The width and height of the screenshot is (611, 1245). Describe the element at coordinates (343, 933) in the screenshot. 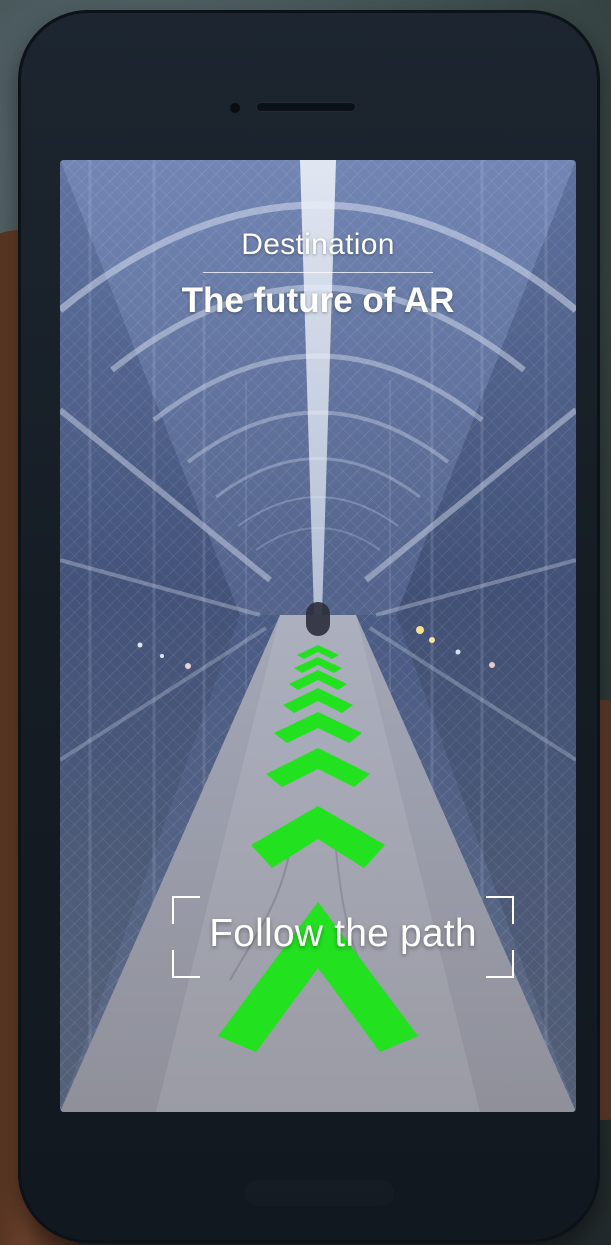

I see `follow-instruction-text: Follow the path` at that location.